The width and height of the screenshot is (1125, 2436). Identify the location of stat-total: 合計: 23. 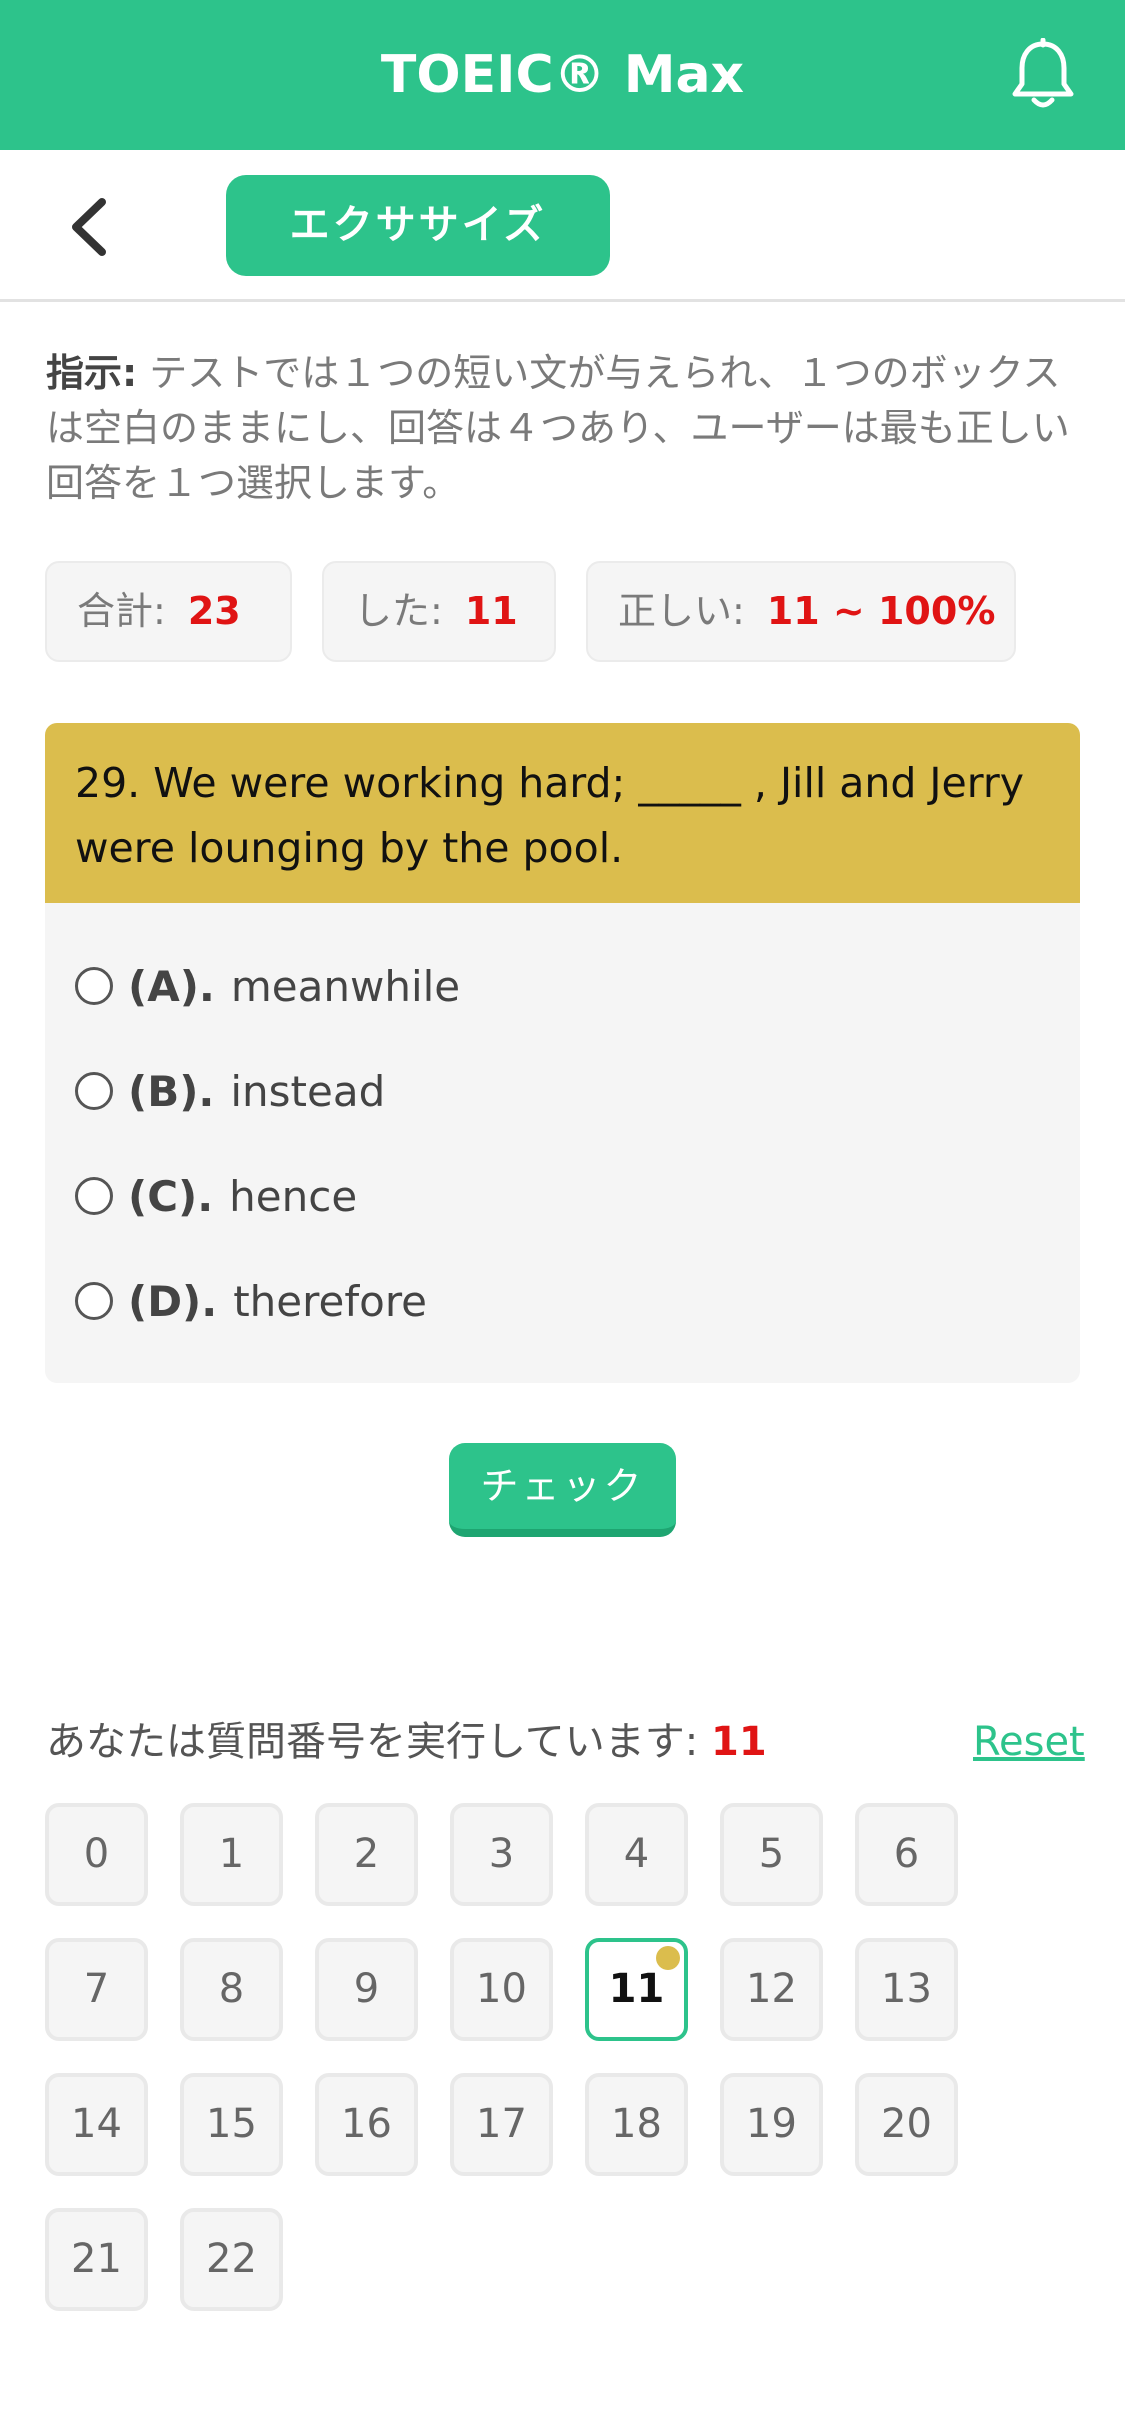
(168, 611).